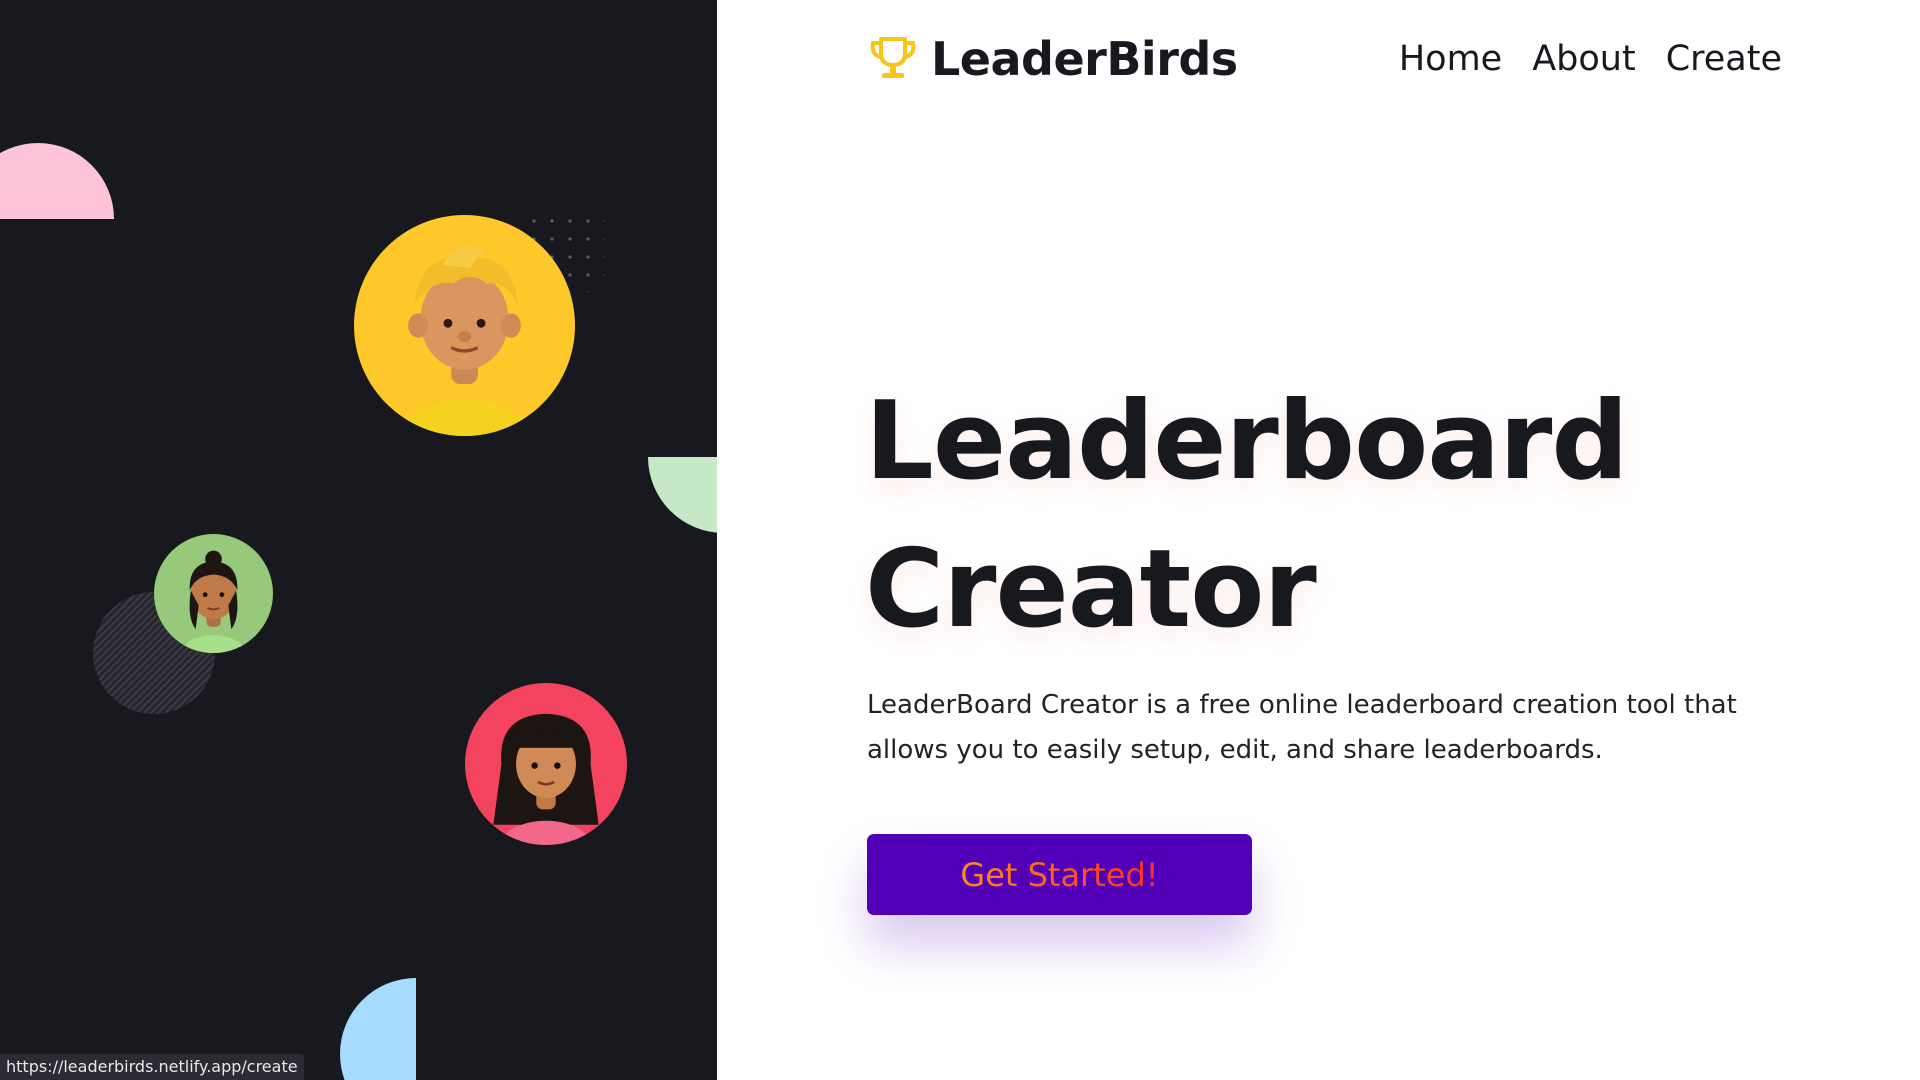 Image resolution: width=1920 pixels, height=1080 pixels. I want to click on nav-home: Home, so click(1450, 59).